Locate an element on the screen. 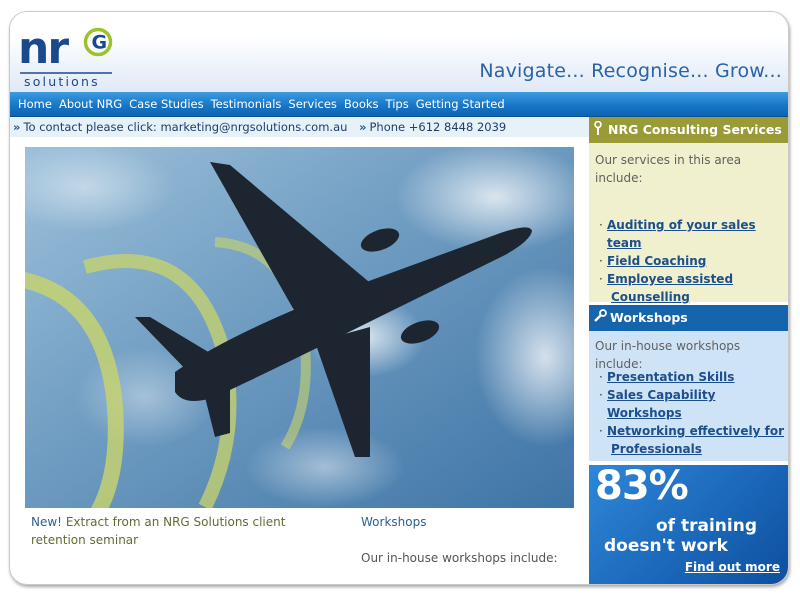 Image resolution: width=800 pixels, height=600 pixels. stat-line-2: doesn't work is located at coordinates (666, 546).